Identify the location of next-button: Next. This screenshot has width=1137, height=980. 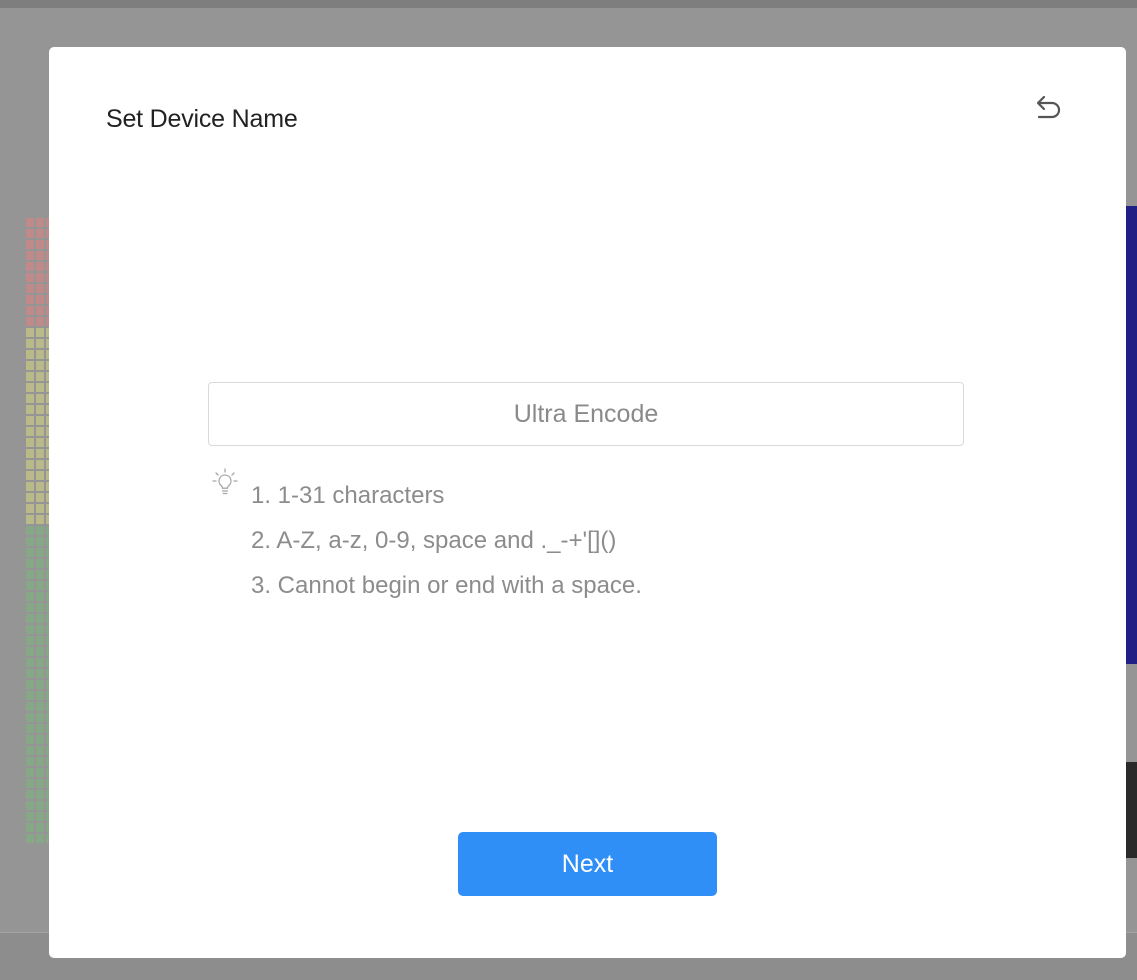
(587, 864).